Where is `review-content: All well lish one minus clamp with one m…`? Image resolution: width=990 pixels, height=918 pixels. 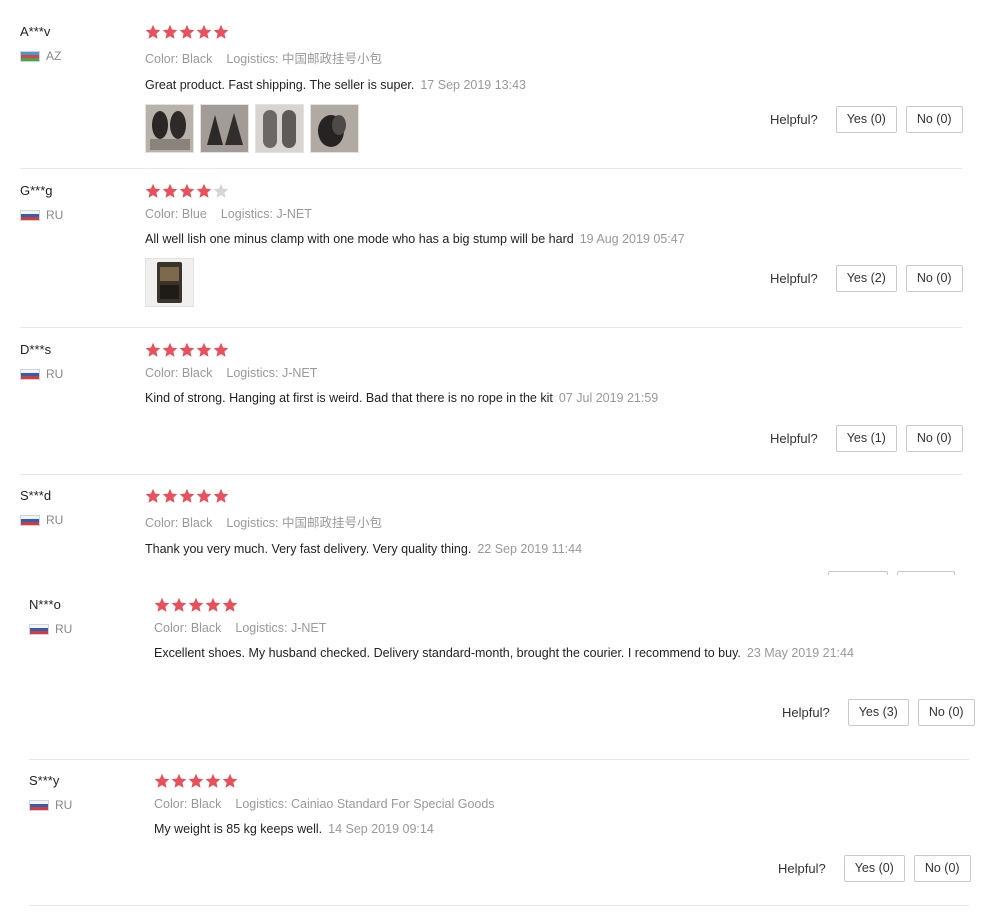
review-content: All well lish one minus clamp with one m… is located at coordinates (359, 239).